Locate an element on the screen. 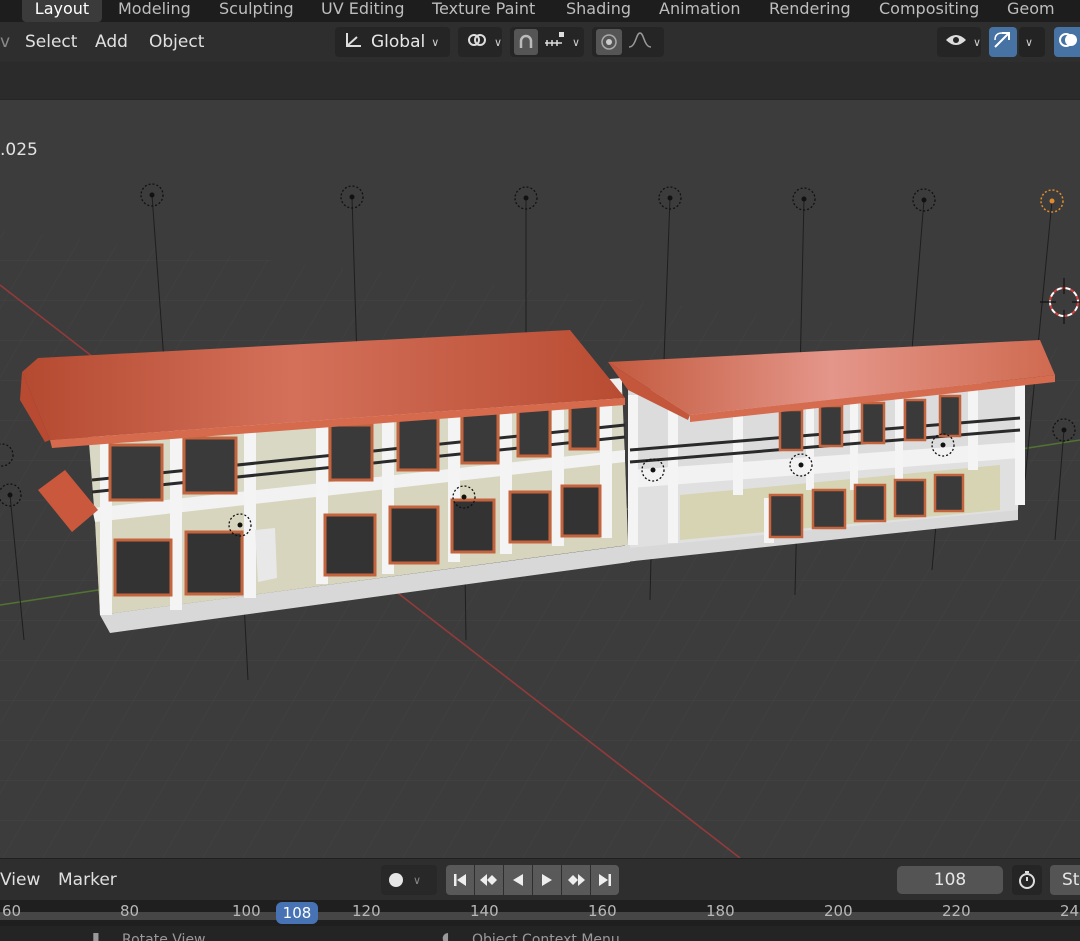  timeline-ruler: 60 80 100 108 120 140 160 180 200 220 24 is located at coordinates (540, 913).